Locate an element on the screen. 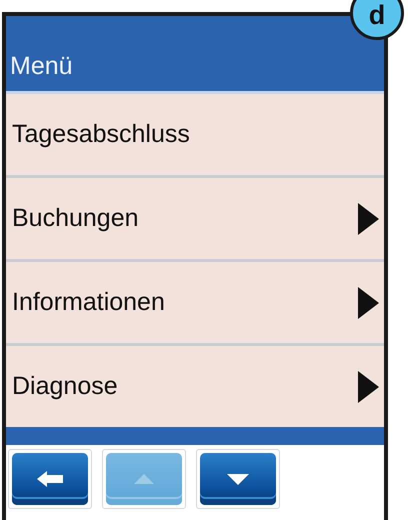 This screenshot has width=408, height=520. menu-item: Informationen is located at coordinates (195, 304).